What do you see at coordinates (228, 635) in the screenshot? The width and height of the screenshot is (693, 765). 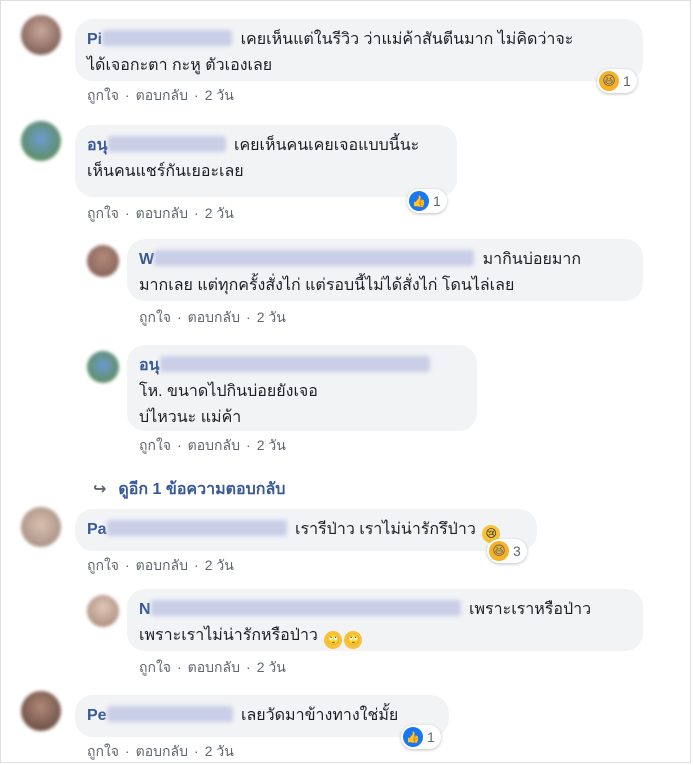 I see `comment-text: เพราะเราไม่น่ารักหรือป่าว` at bounding box center [228, 635].